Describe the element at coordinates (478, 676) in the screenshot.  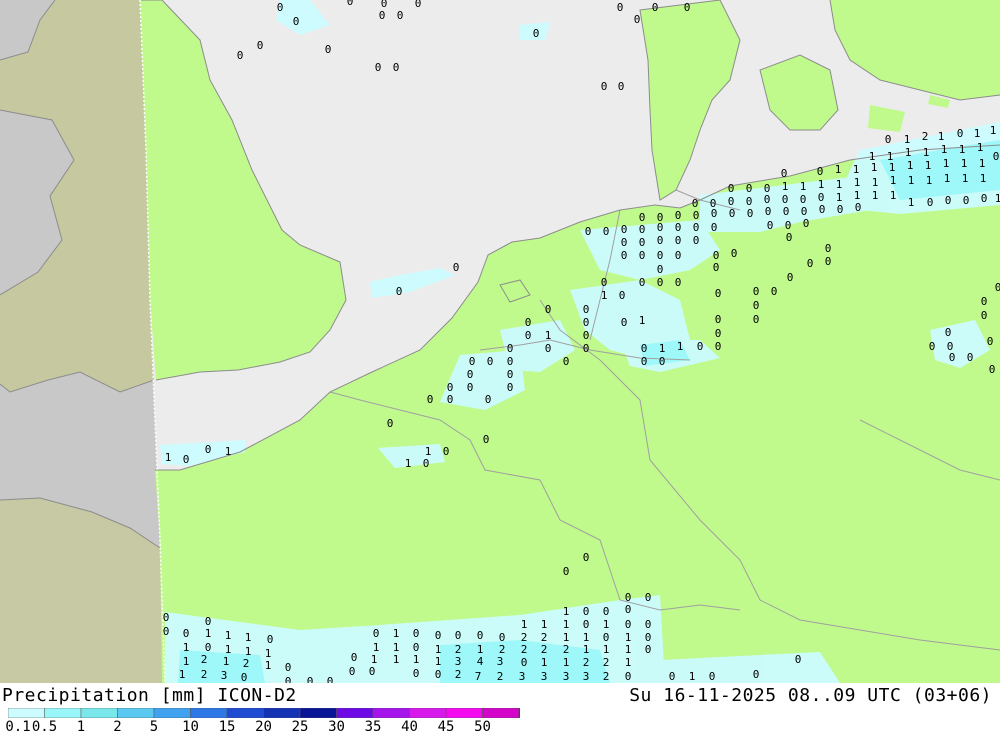
I see `point-value: 7` at that location.